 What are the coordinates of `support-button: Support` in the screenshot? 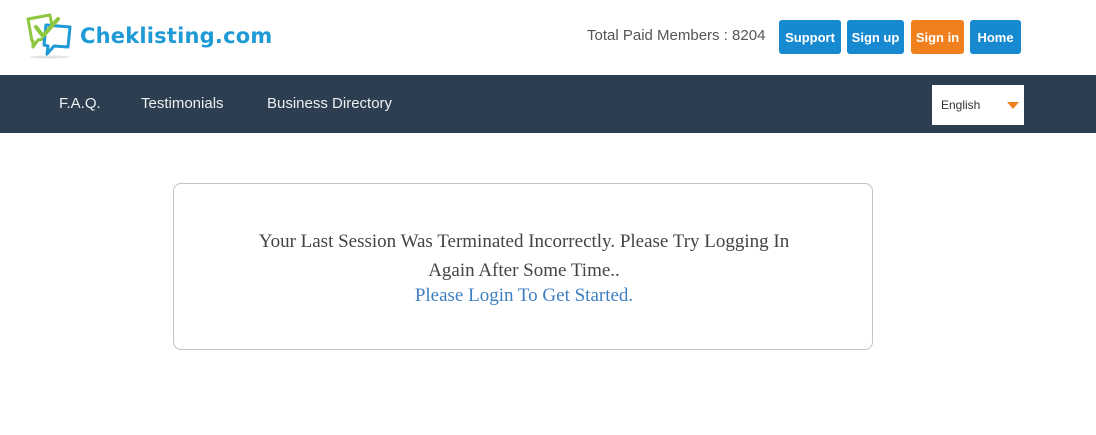 It's located at (810, 37).